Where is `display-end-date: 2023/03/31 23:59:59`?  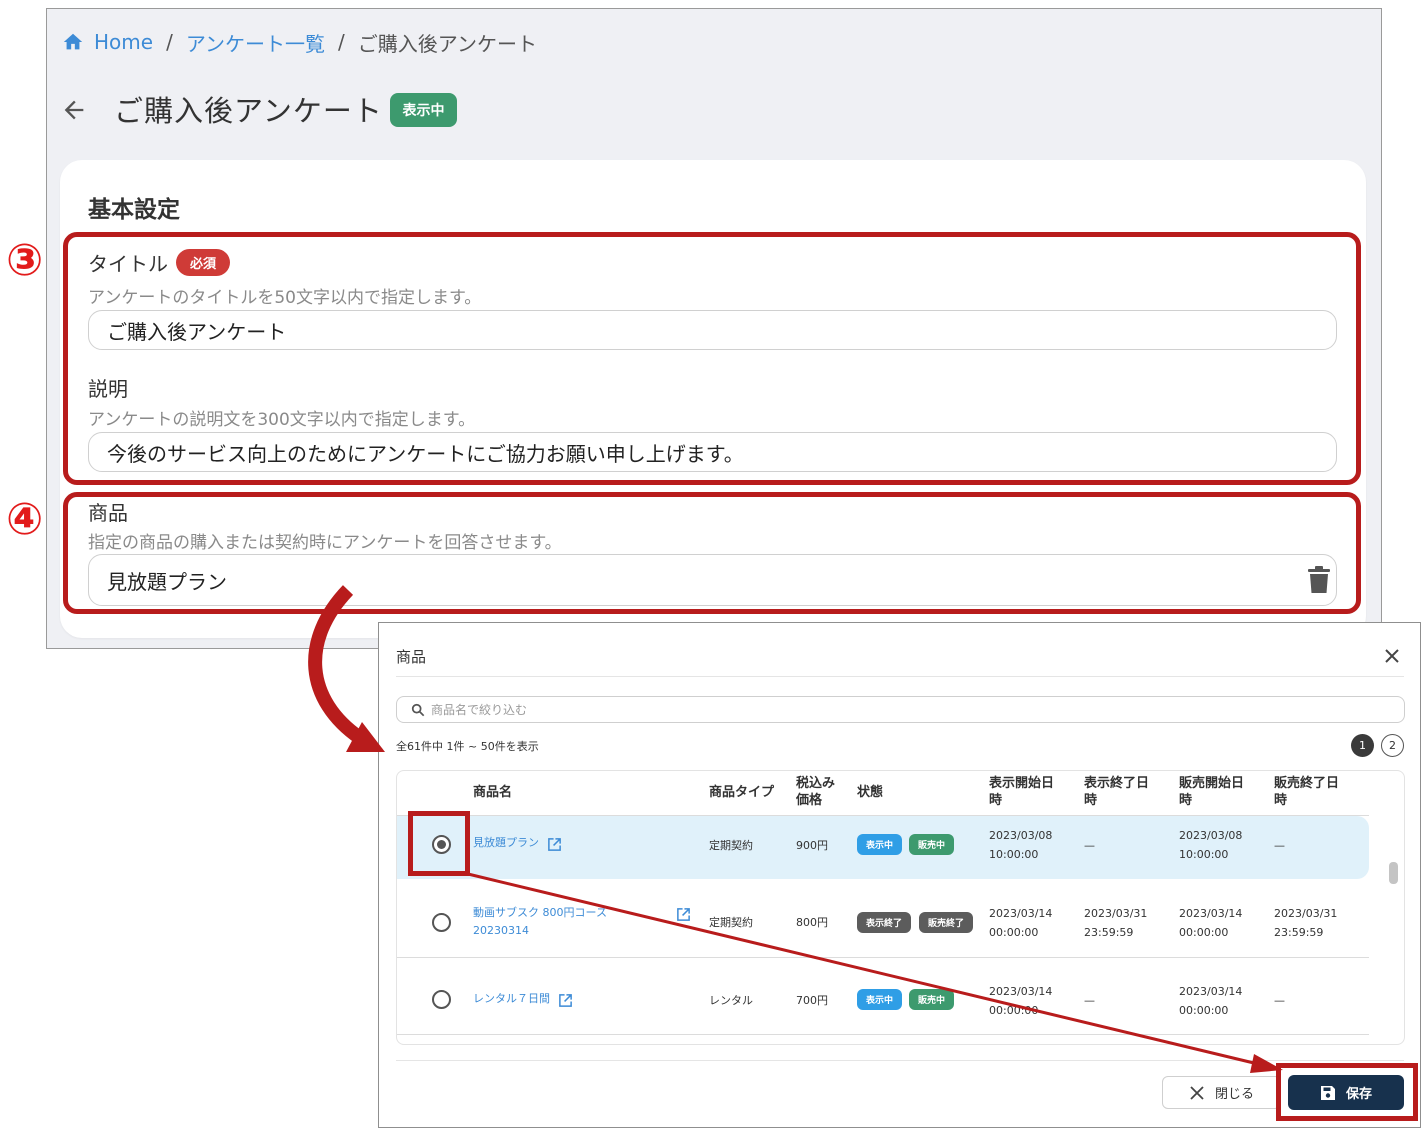
display-end-date: 2023/03/31 23:59:59 is located at coordinates (1116, 923).